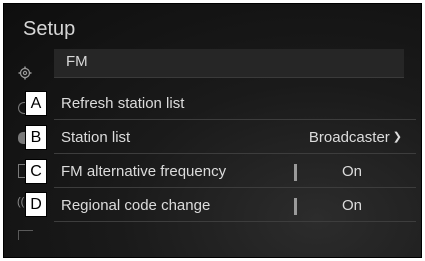 Image resolution: width=425 pixels, height=261 pixels. What do you see at coordinates (235, 172) in the screenshot?
I see `fm-alternative-frequency-row: FM alternative frequency On` at bounding box center [235, 172].